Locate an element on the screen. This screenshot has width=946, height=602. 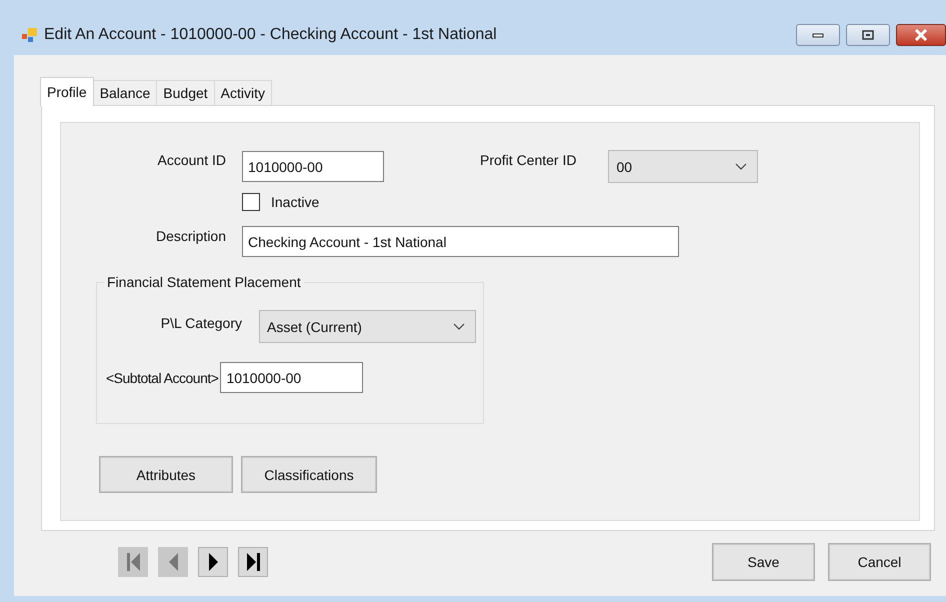
field-label: Profit Center ID is located at coordinates (528, 160).